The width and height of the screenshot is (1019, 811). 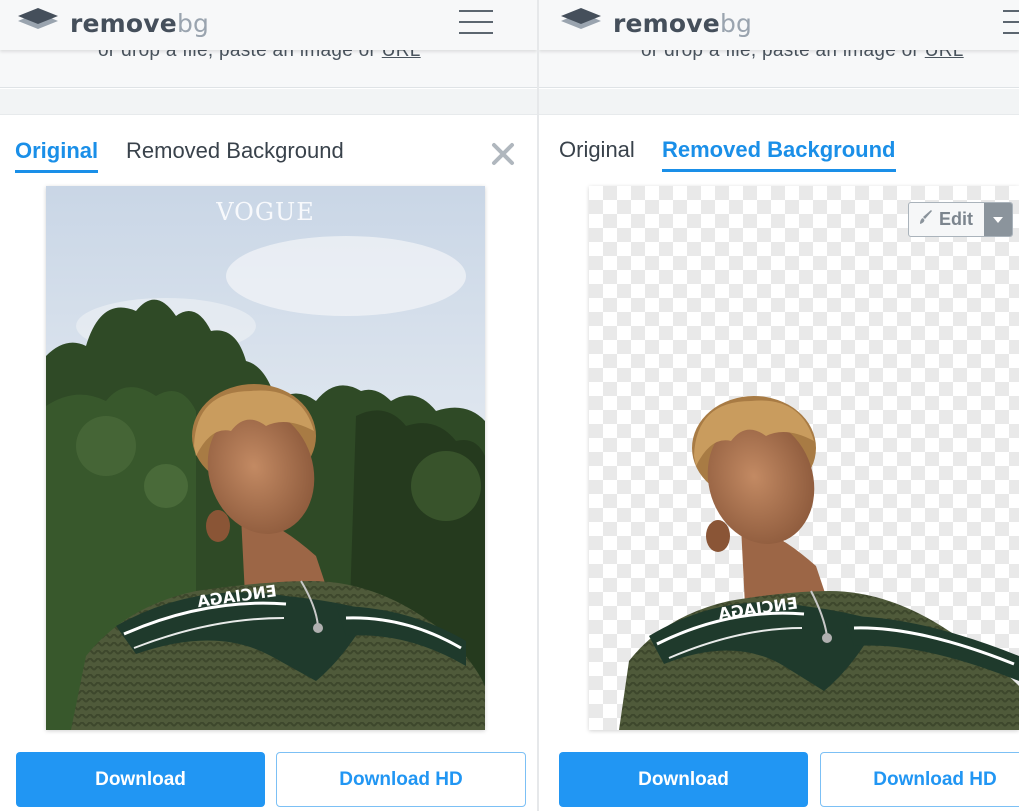 I want to click on magazine-title: VOGUE, so click(x=265, y=212).